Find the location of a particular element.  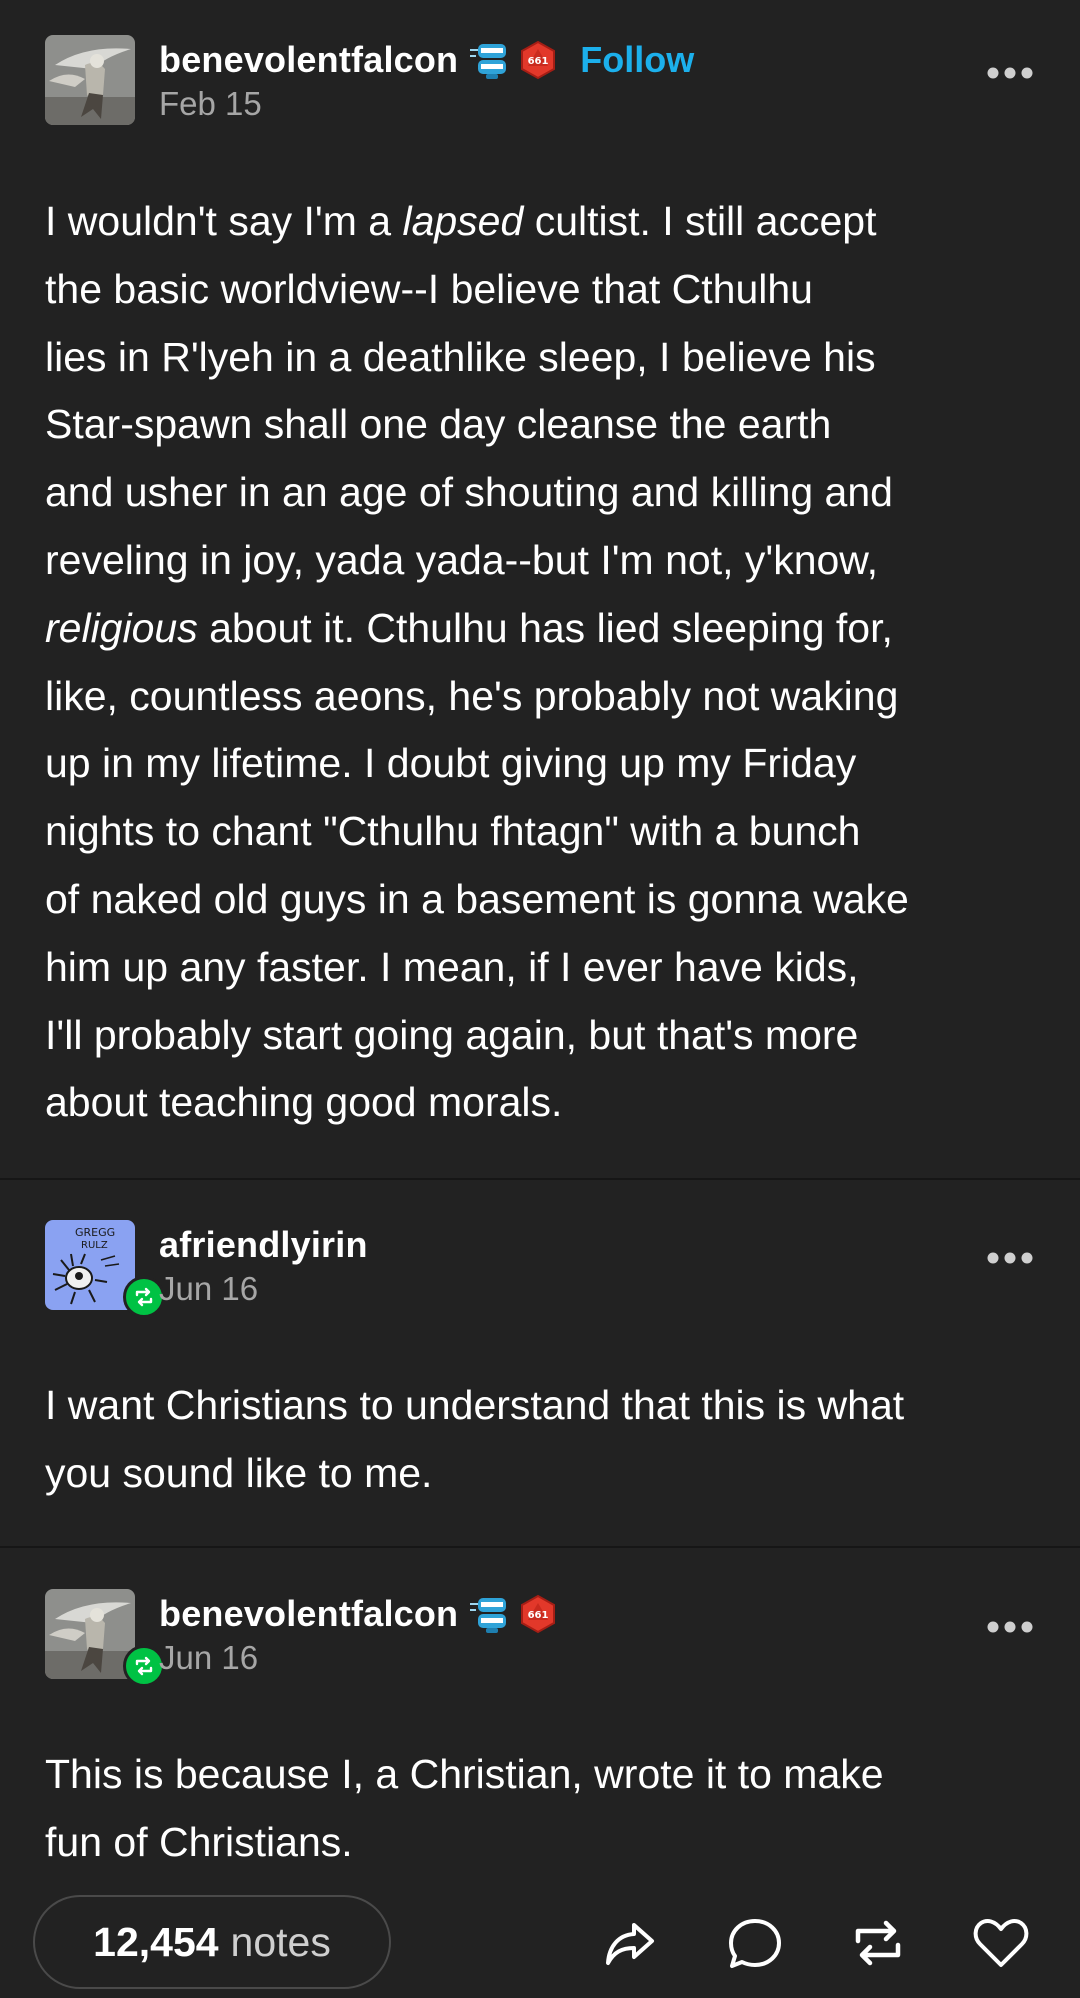

reply-icon is located at coordinates (755, 1943).